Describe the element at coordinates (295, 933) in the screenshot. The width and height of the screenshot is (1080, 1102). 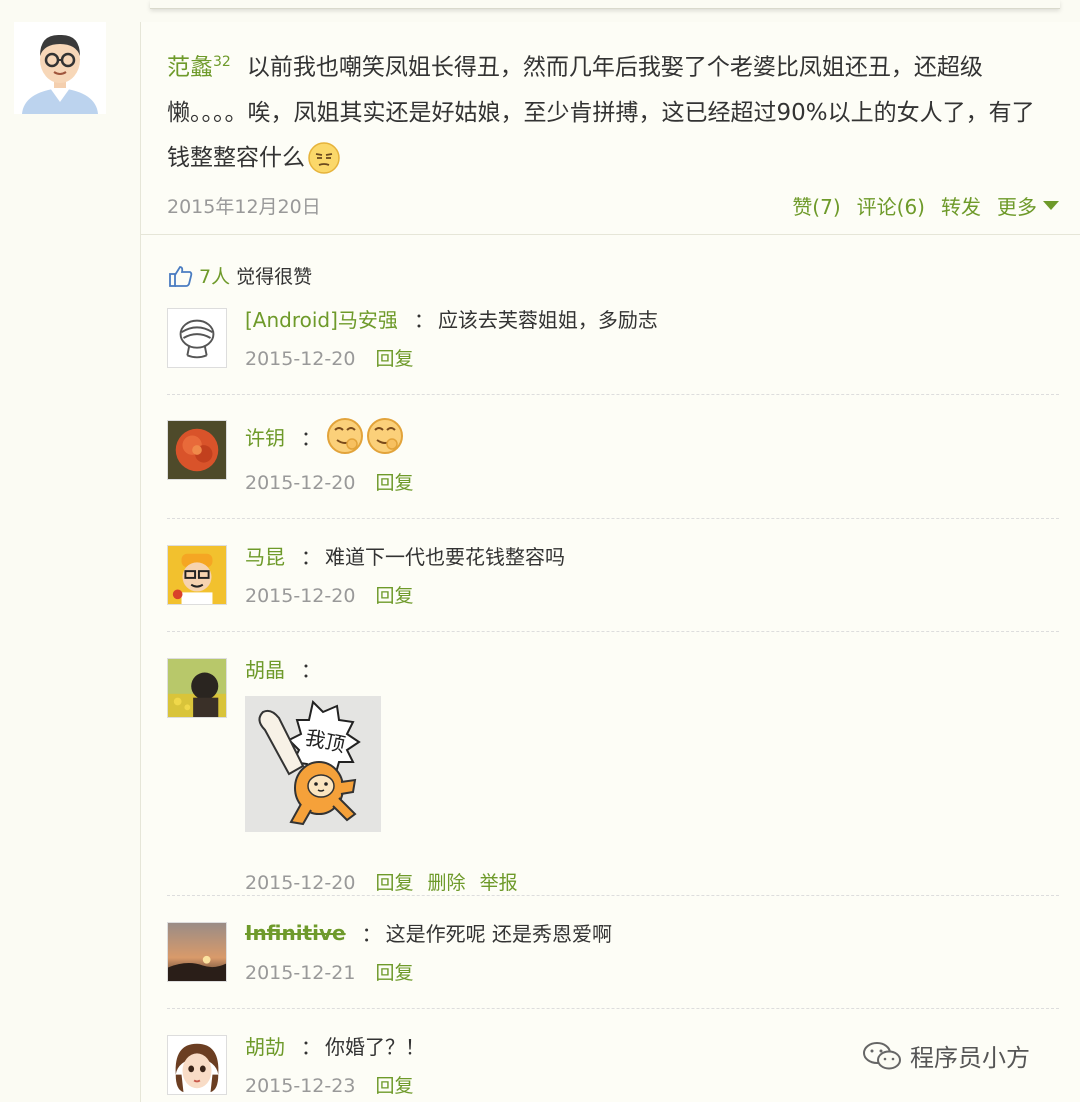
I see `commenter-name: Infinitive` at that location.